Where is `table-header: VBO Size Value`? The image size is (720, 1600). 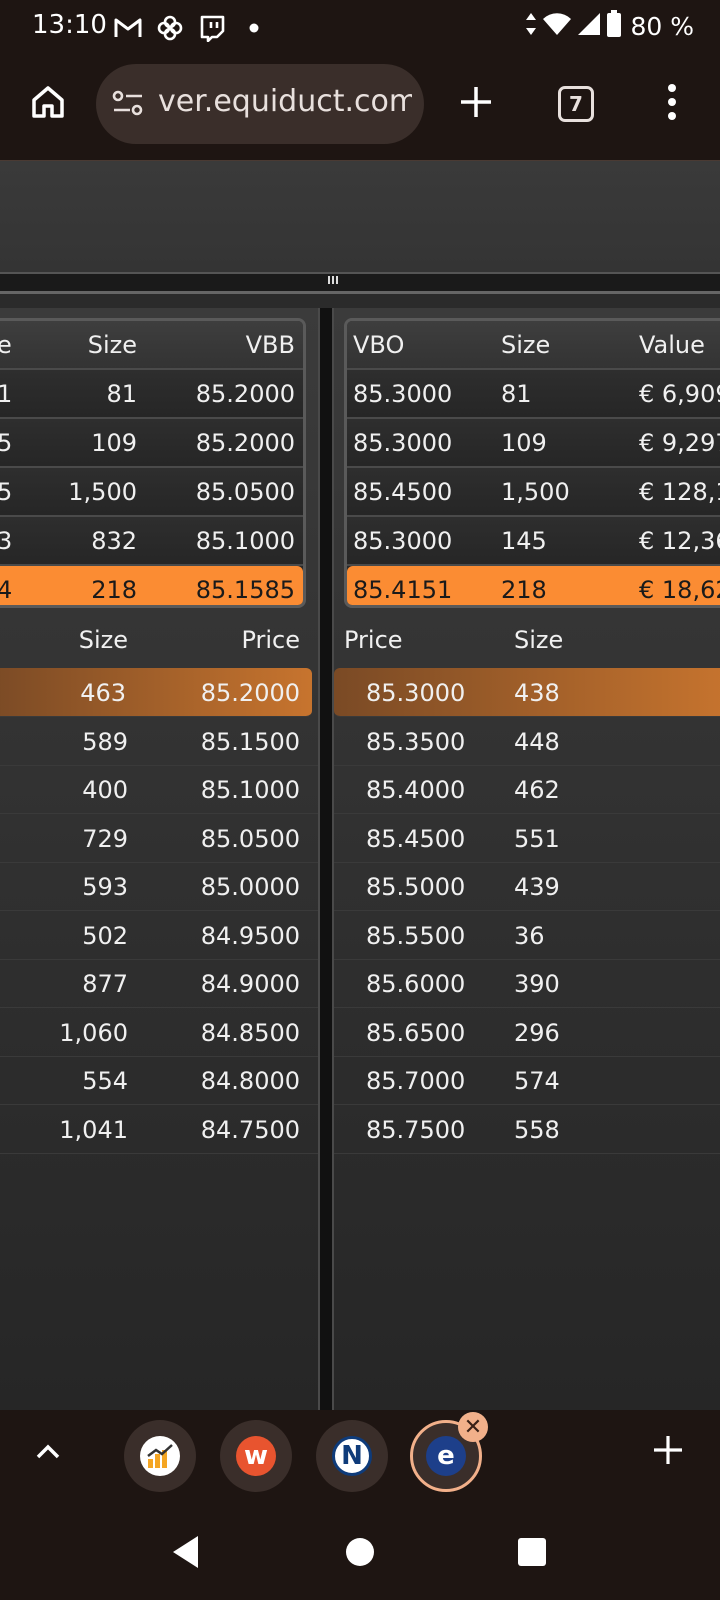 table-header: VBO Size Value is located at coordinates (533, 345).